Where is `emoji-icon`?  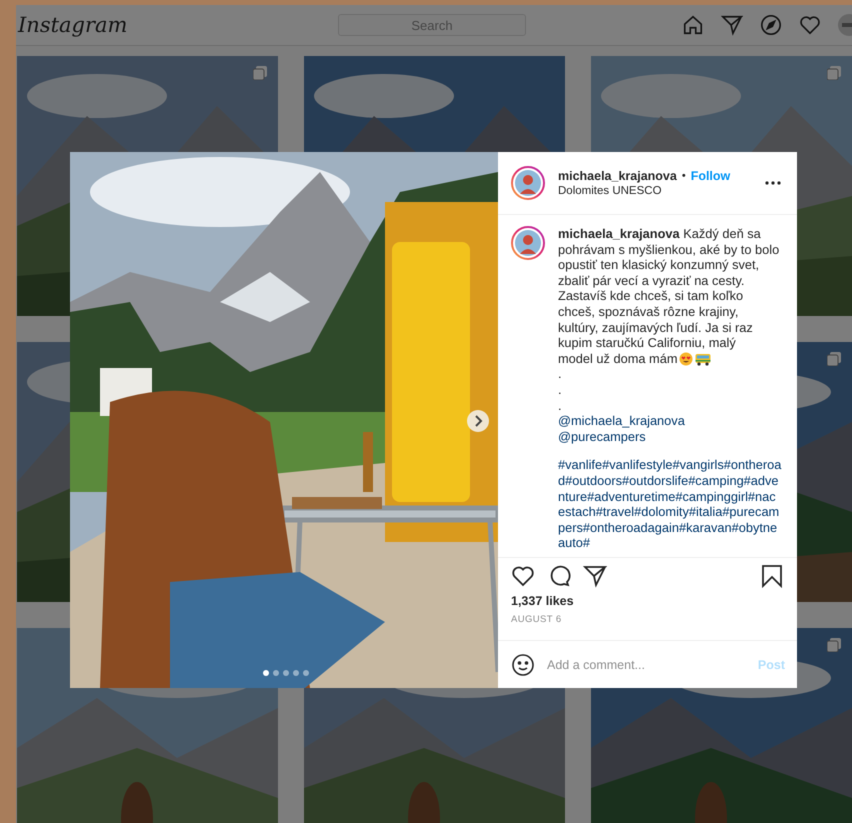 emoji-icon is located at coordinates (523, 664).